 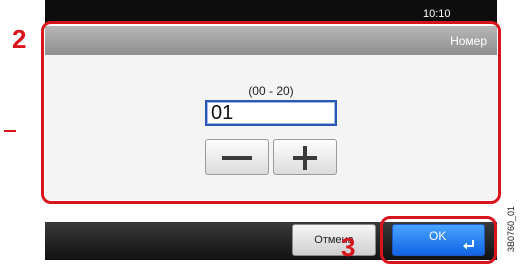 I want to click on step-2-marker: 2, so click(x=19, y=39).